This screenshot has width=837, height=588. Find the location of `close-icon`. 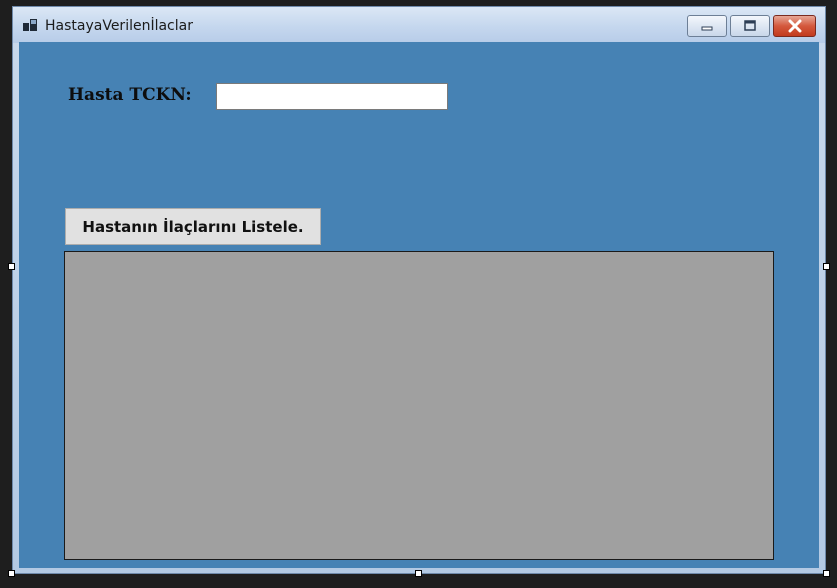

close-icon is located at coordinates (794, 26).